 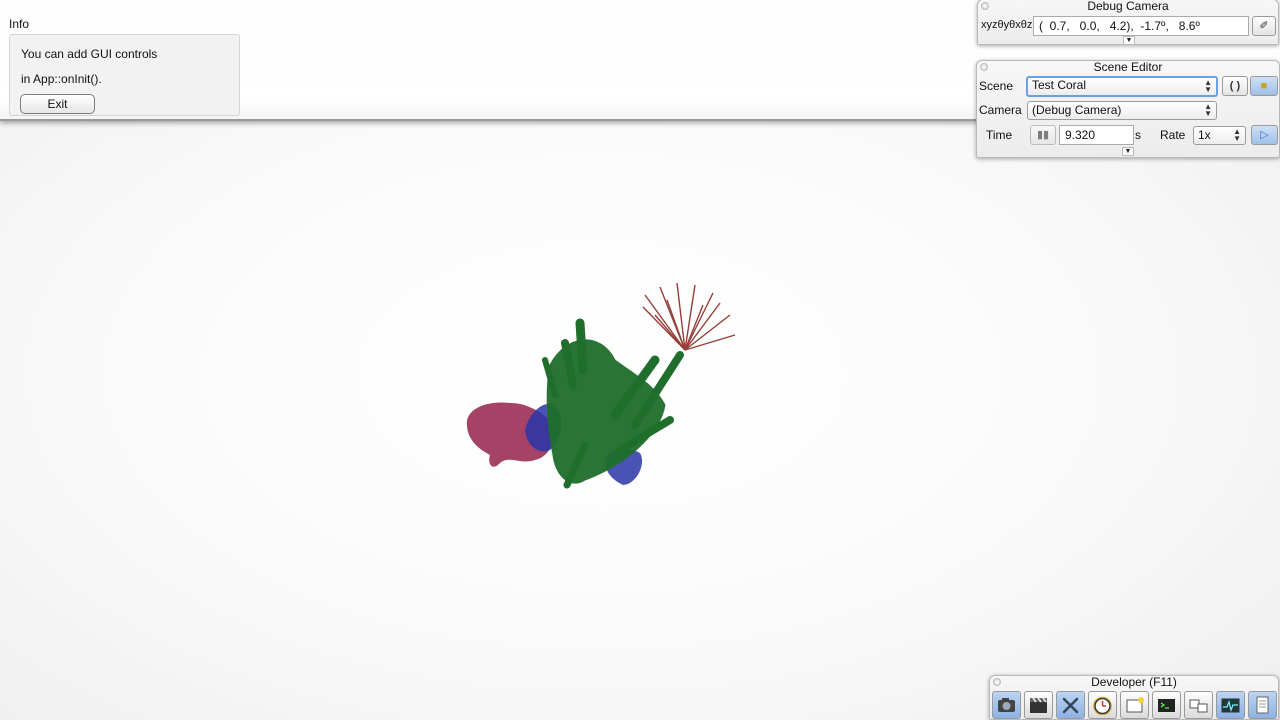 I want to click on time-rewind-button: ▮▮, so click(x=1043, y=135).